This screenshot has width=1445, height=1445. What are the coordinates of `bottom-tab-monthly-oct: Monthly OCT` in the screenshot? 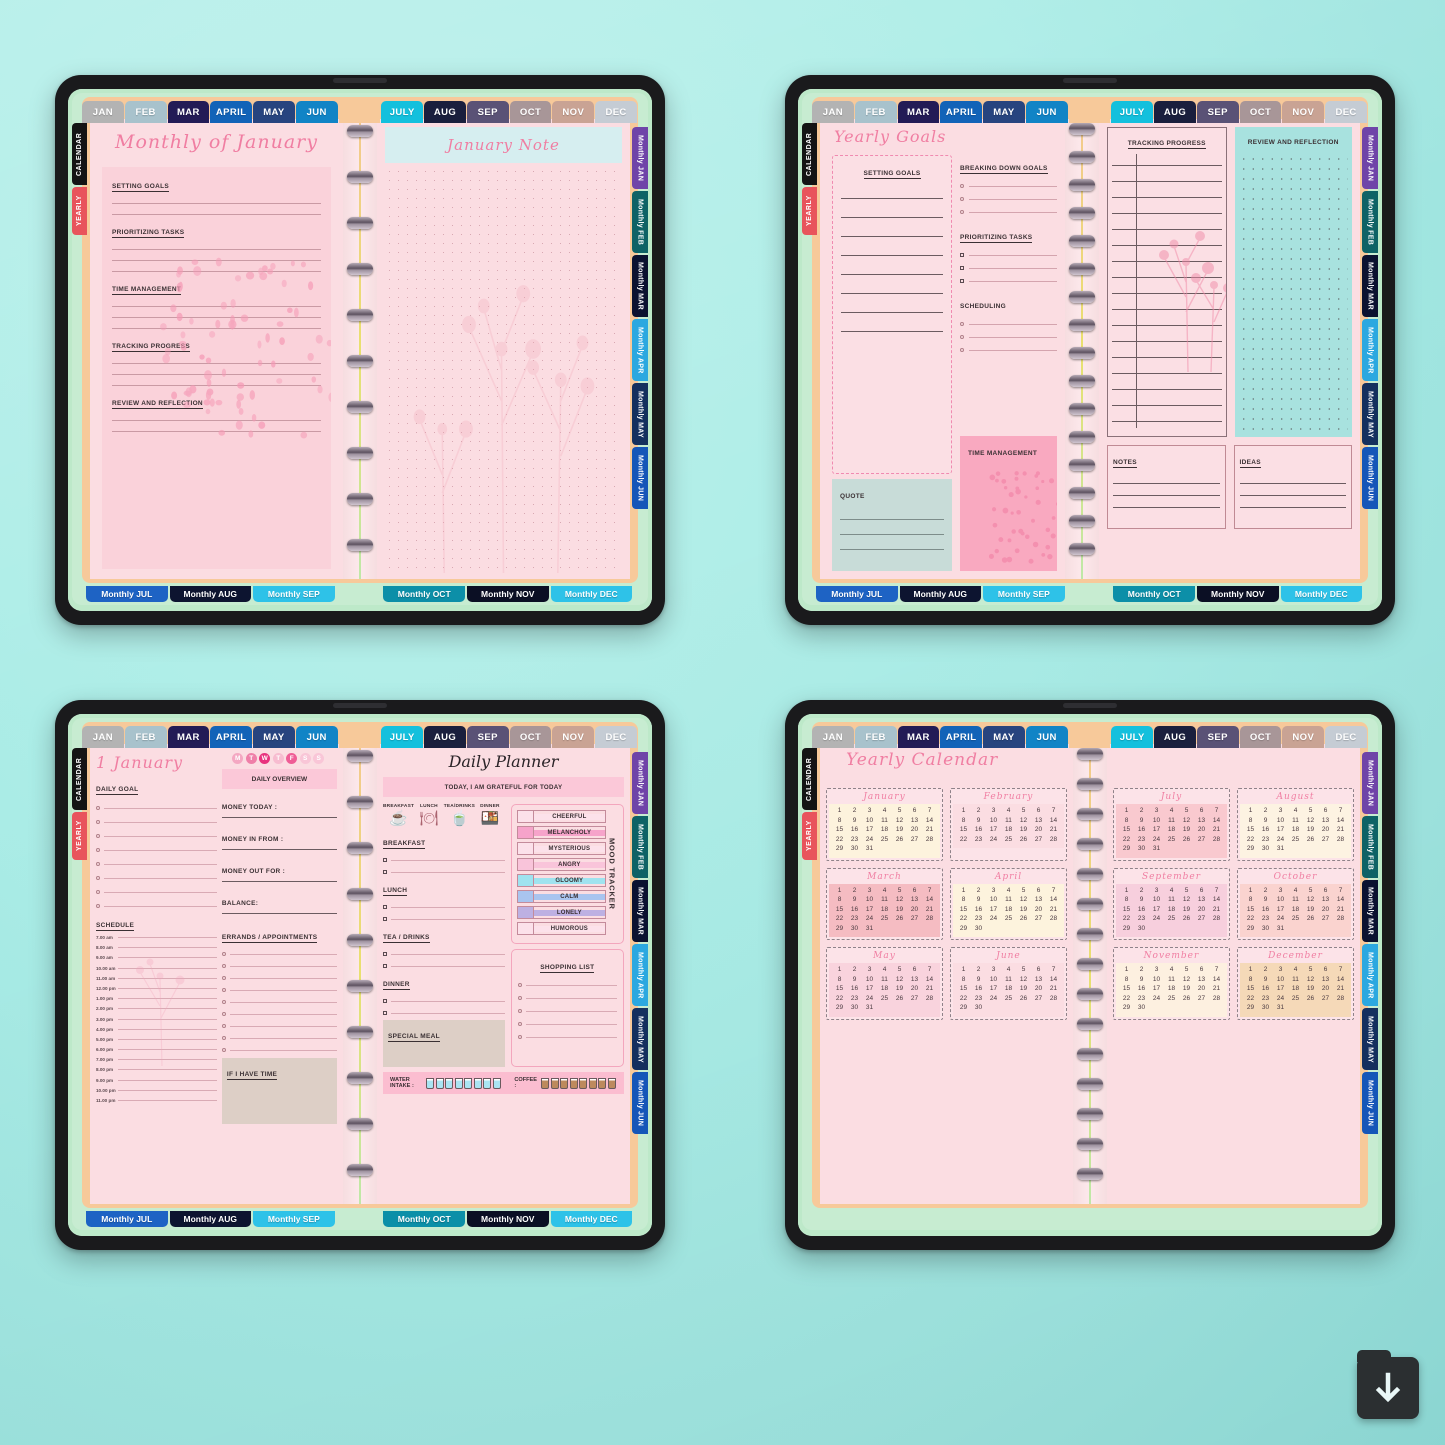 It's located at (424, 594).